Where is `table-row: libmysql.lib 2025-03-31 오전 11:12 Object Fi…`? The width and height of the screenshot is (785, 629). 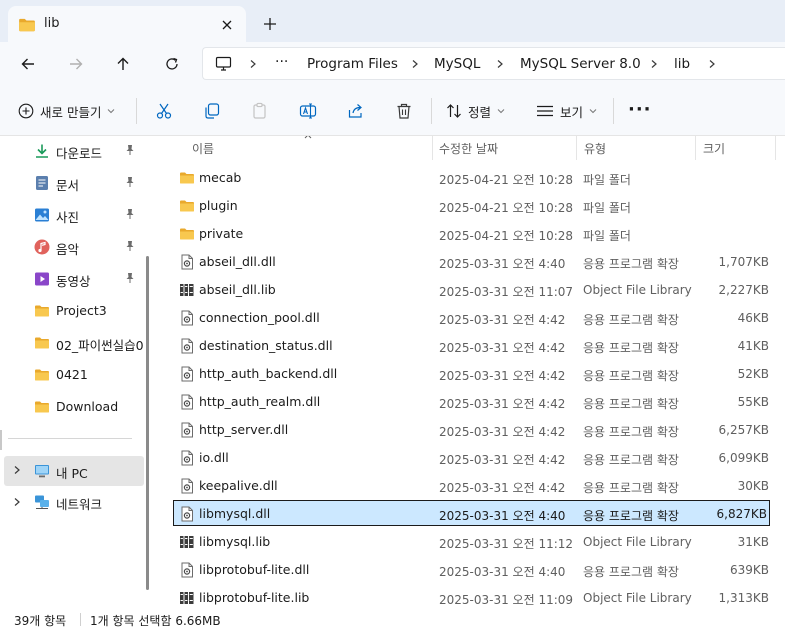 table-row: libmysql.lib 2025-03-31 오전 11:12 Object Fi… is located at coordinates (472, 542).